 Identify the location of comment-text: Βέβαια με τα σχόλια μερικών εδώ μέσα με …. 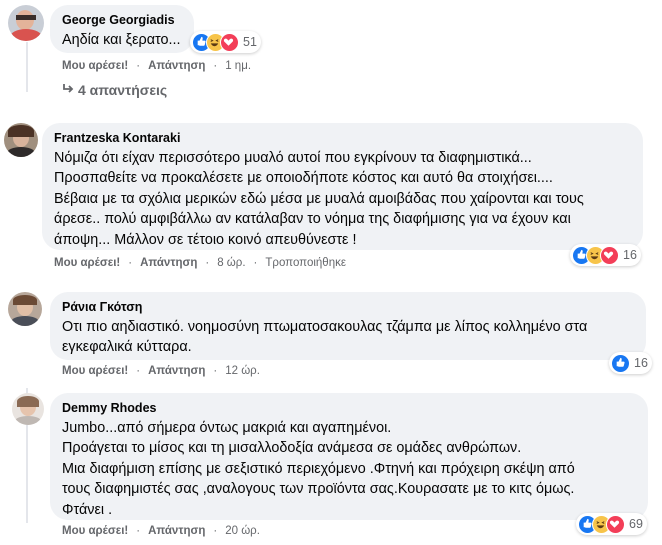
(319, 199).